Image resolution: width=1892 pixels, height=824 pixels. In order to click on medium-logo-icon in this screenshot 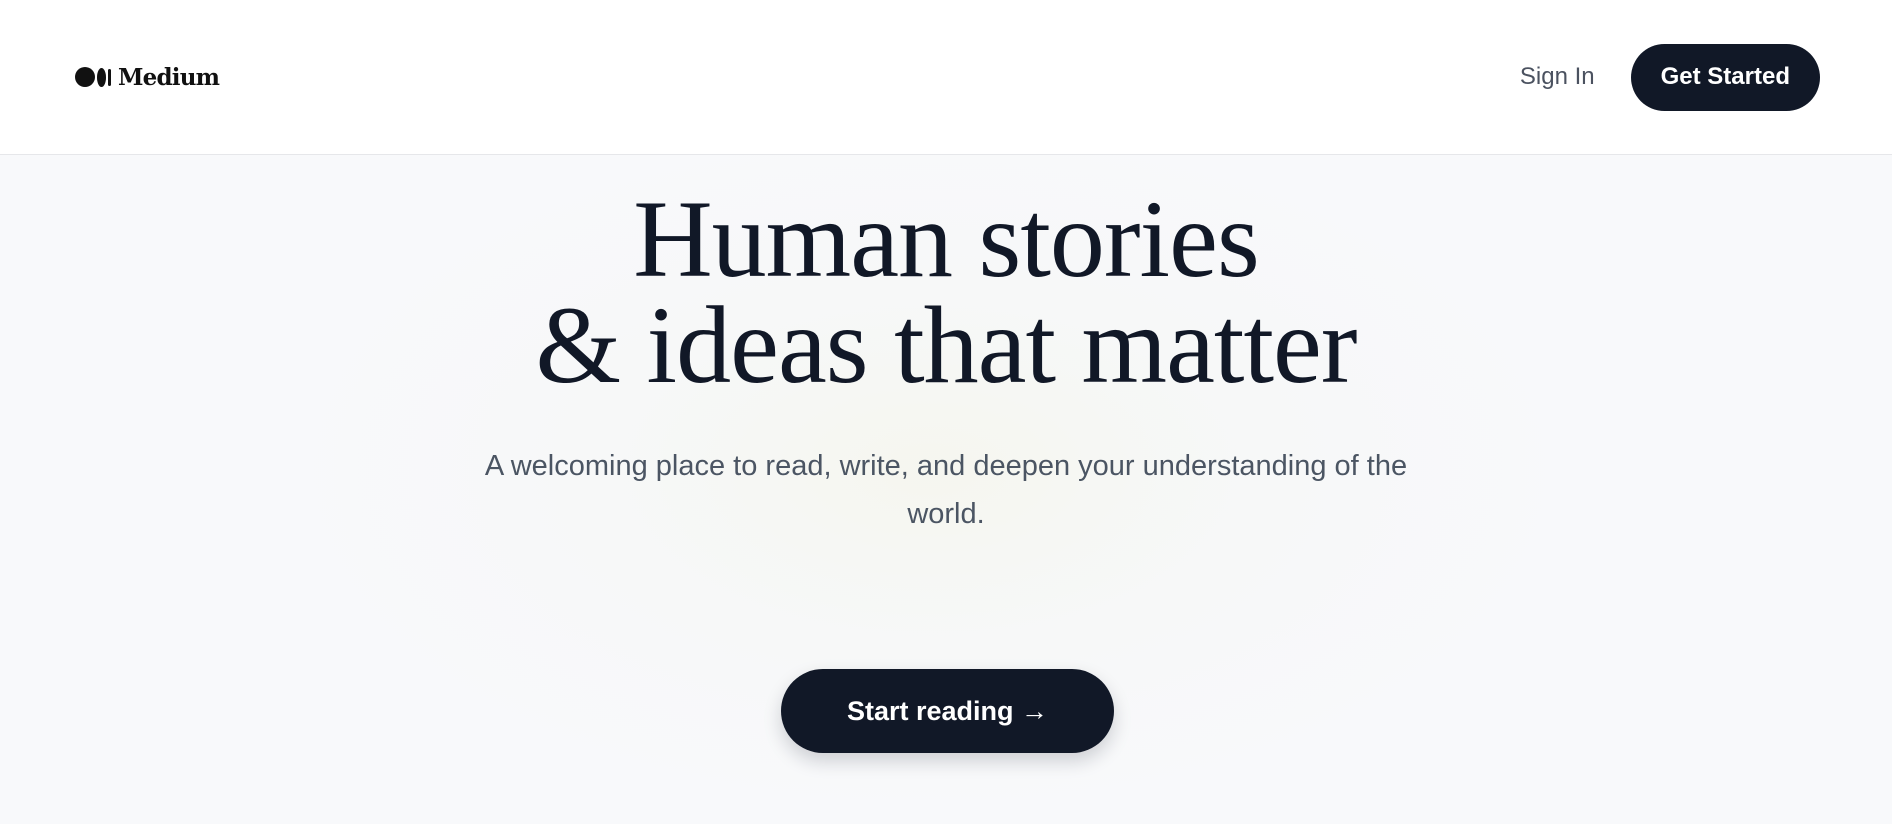, I will do `click(93, 77)`.